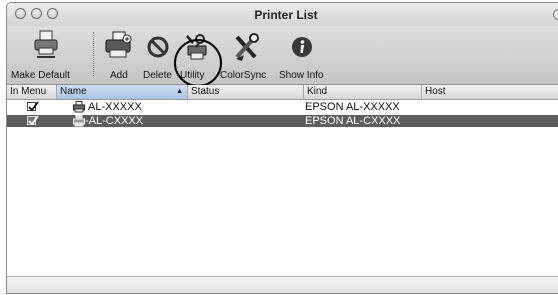 This screenshot has width=558, height=295. Describe the element at coordinates (247, 47) in the screenshot. I see `colorsync-icon` at that location.